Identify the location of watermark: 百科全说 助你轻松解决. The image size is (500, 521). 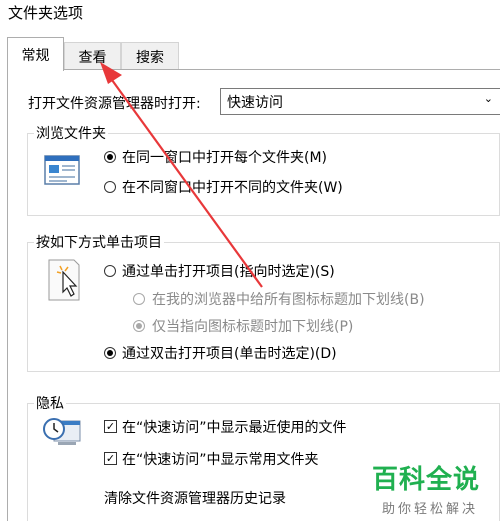
(426, 488).